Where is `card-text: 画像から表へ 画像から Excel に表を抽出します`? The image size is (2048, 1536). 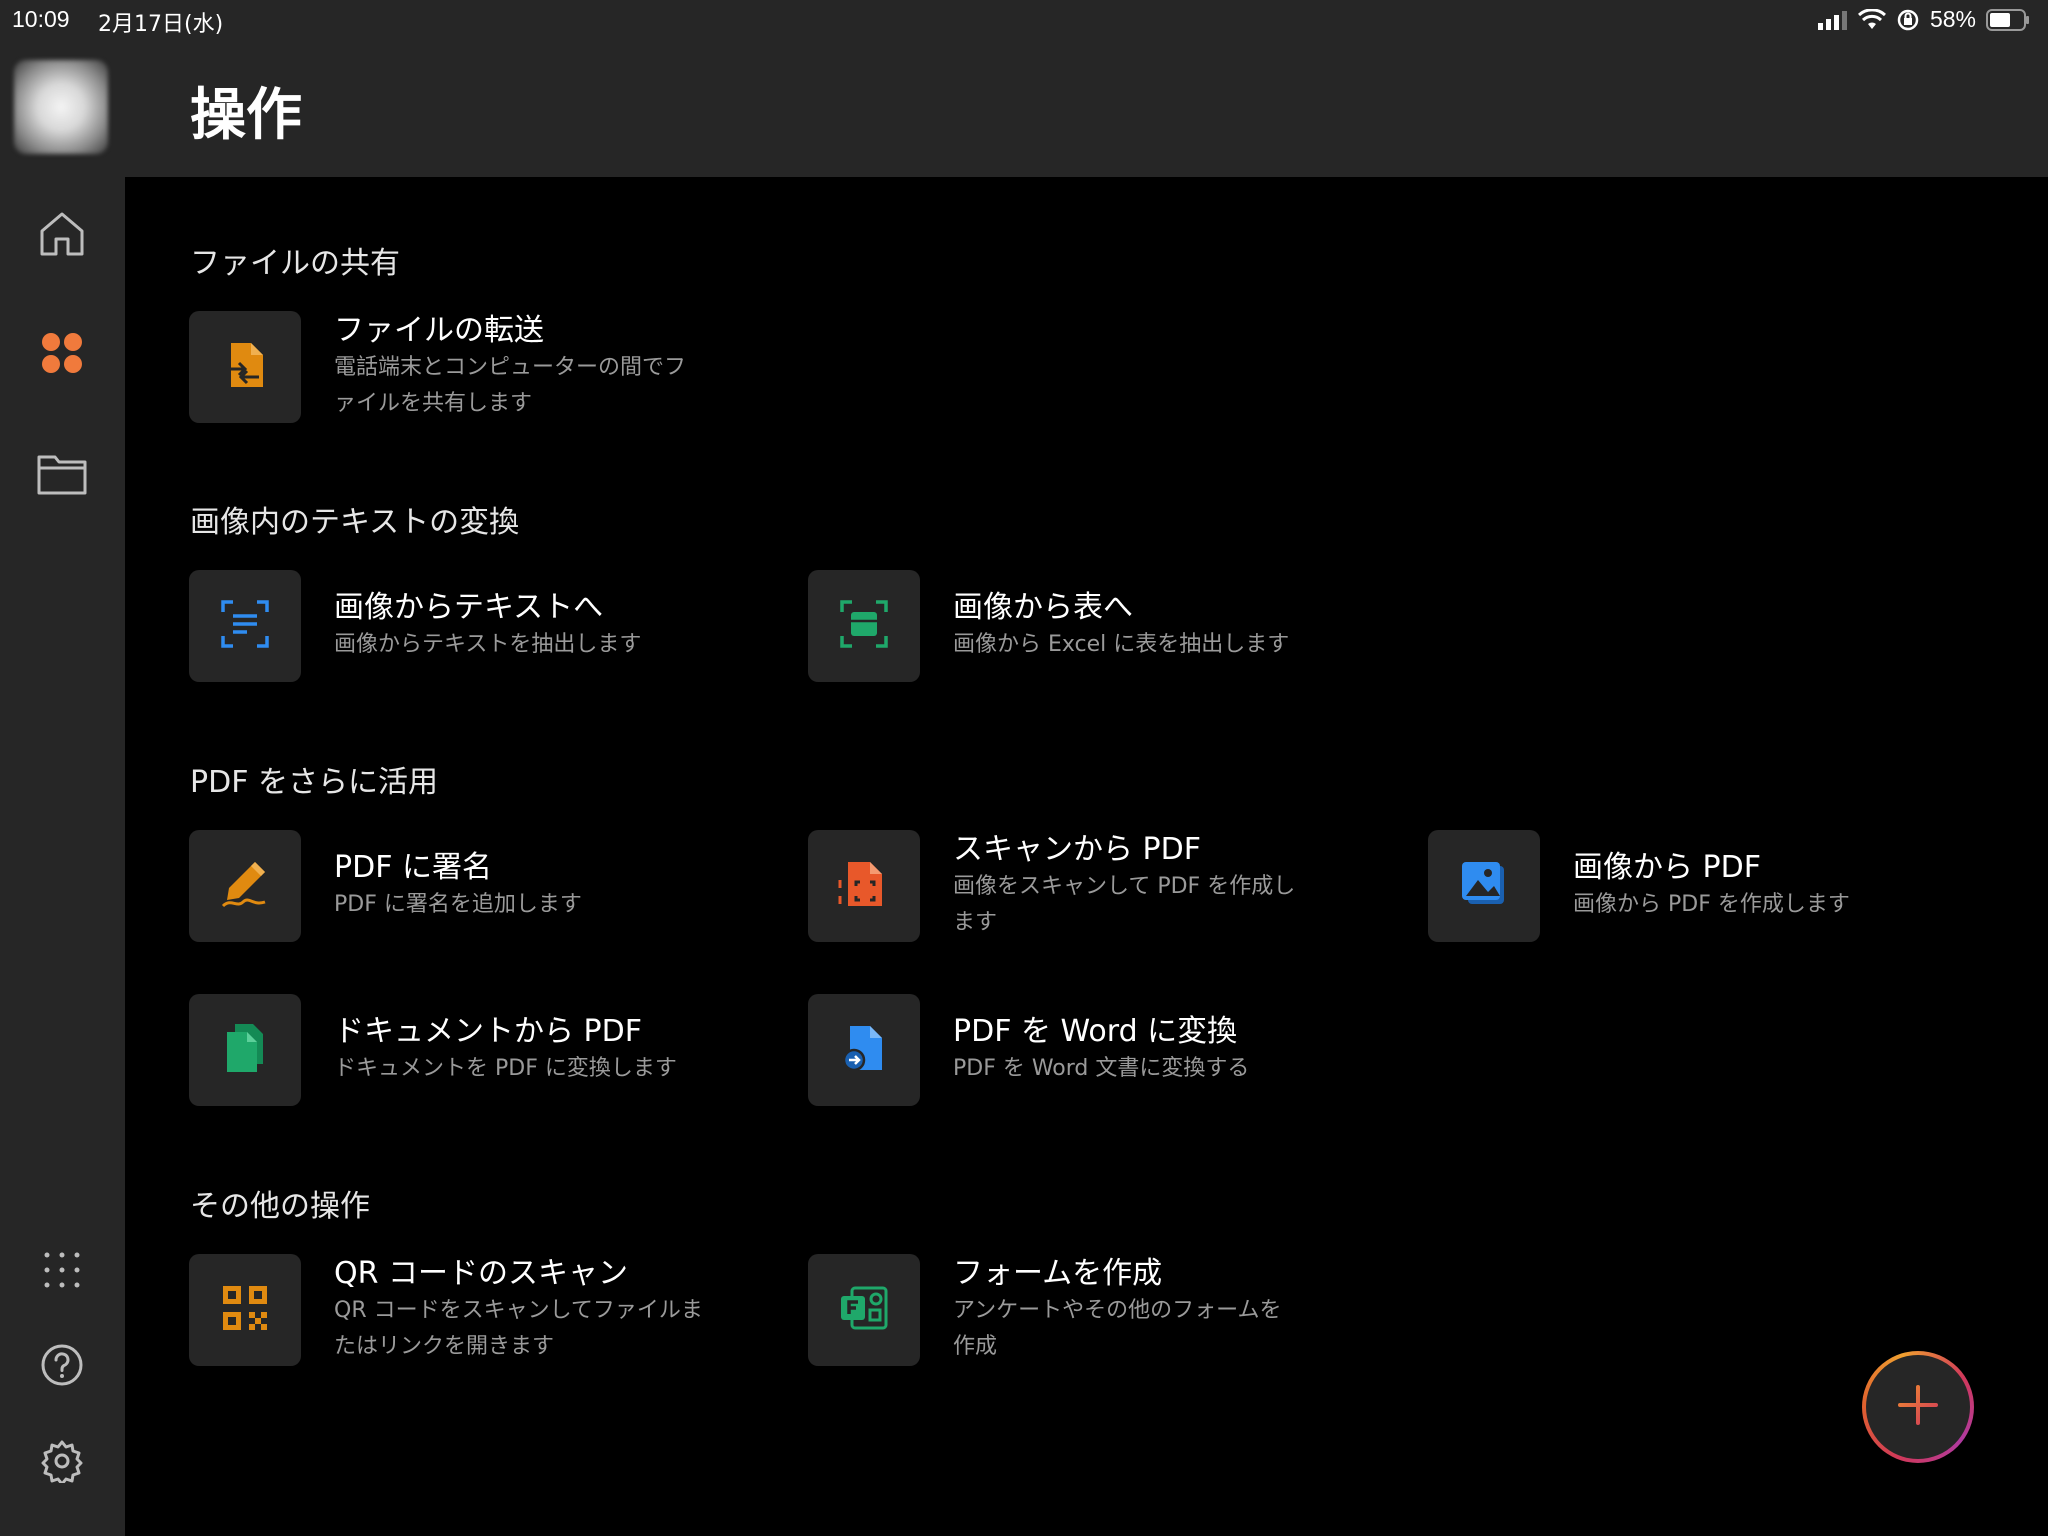
card-text: 画像から表へ 画像から Excel に表を抽出します is located at coordinates (1153, 626).